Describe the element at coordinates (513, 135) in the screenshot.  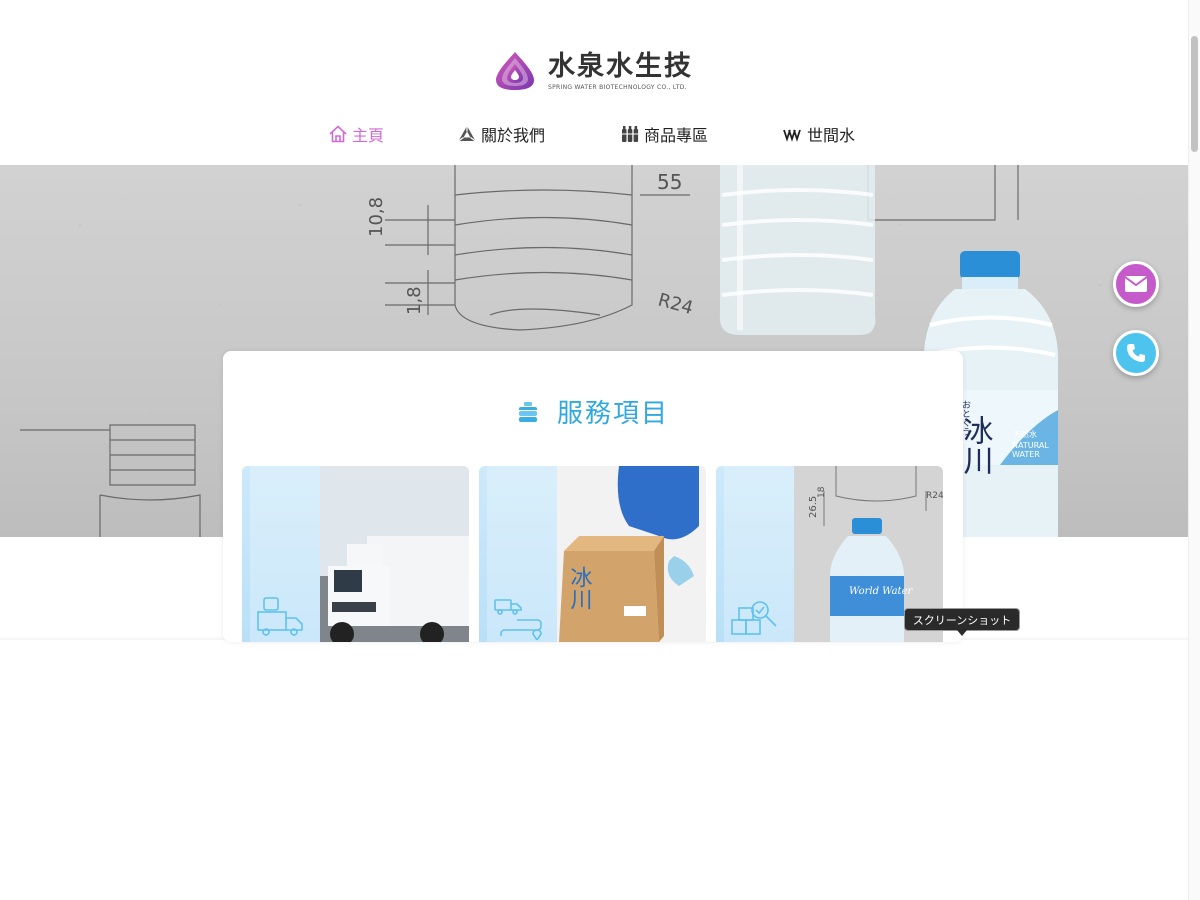
I see `nav-item-label: 關於我們` at that location.